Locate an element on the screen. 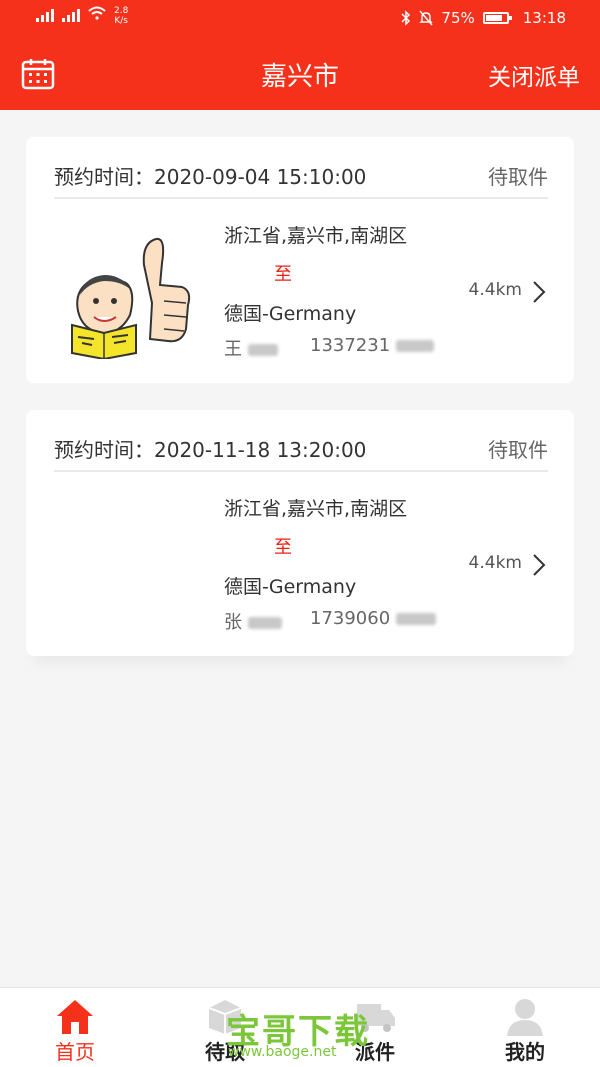  tab-home: 首页 is located at coordinates (75, 1027).